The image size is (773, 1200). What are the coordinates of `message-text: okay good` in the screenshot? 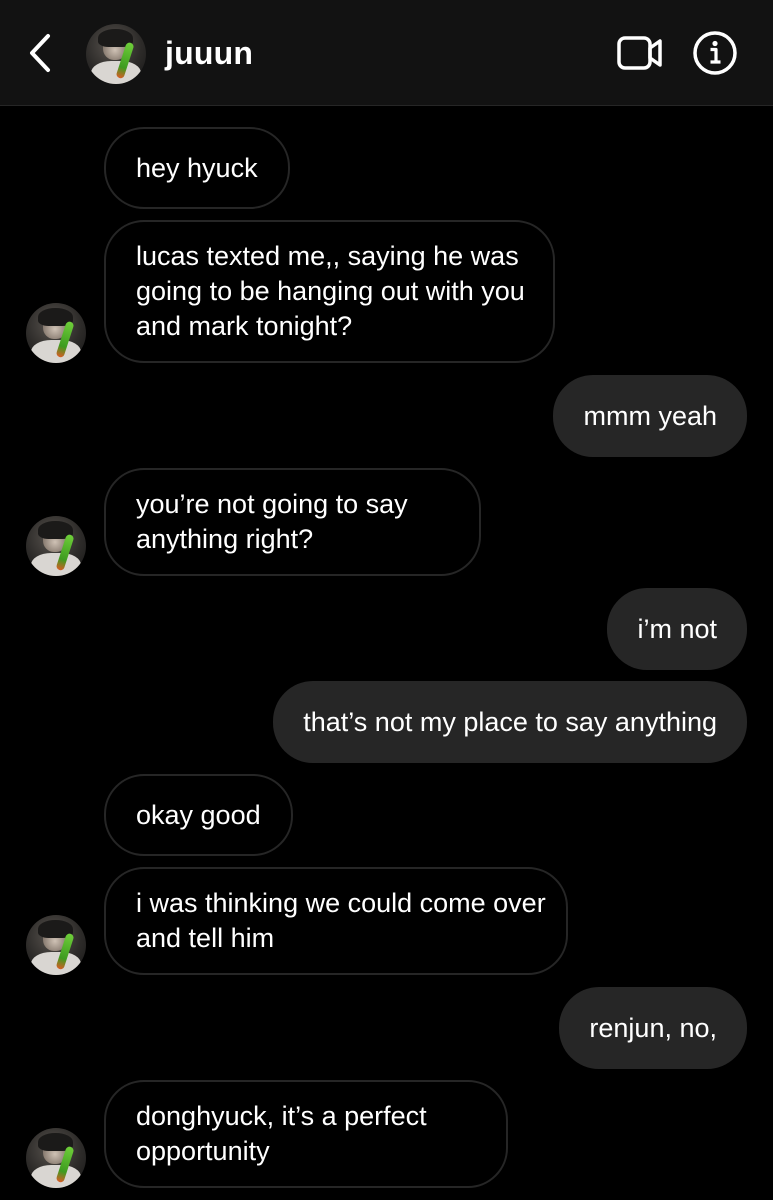 It's located at (198, 814).